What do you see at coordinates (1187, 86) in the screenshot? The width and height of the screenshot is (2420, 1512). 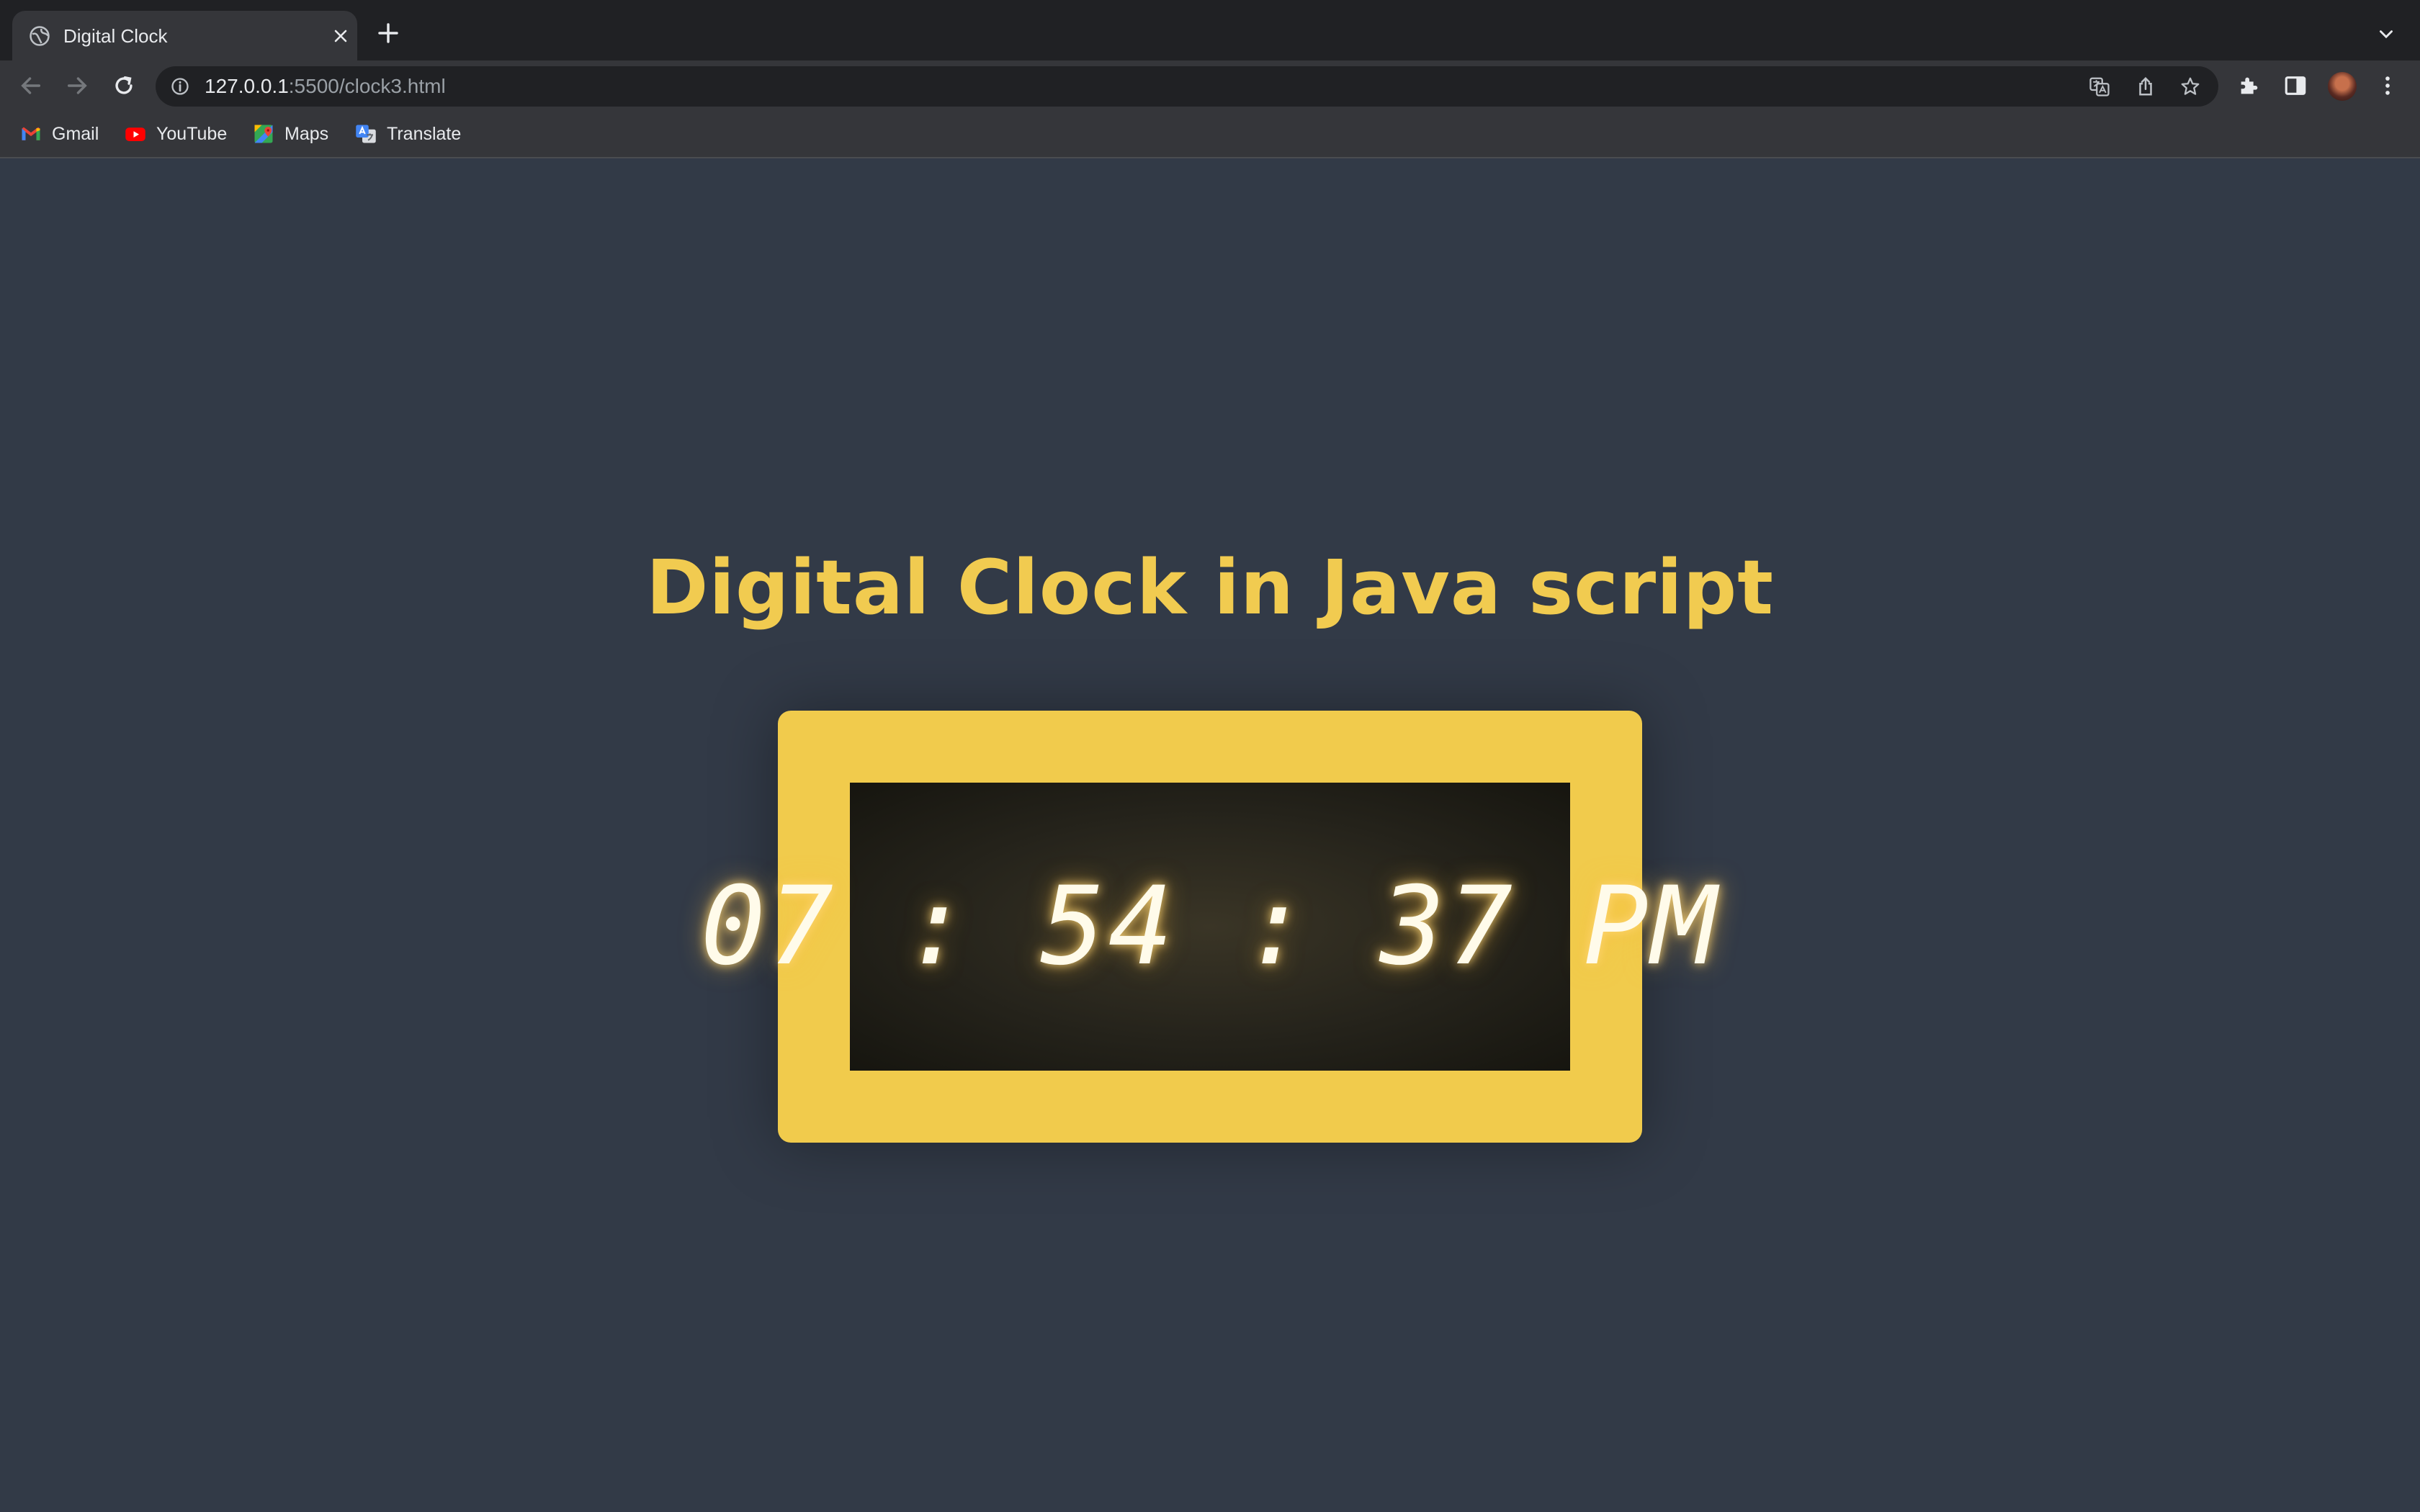 I see `address-bar: 127.0.0.1:5500/clock3.html` at bounding box center [1187, 86].